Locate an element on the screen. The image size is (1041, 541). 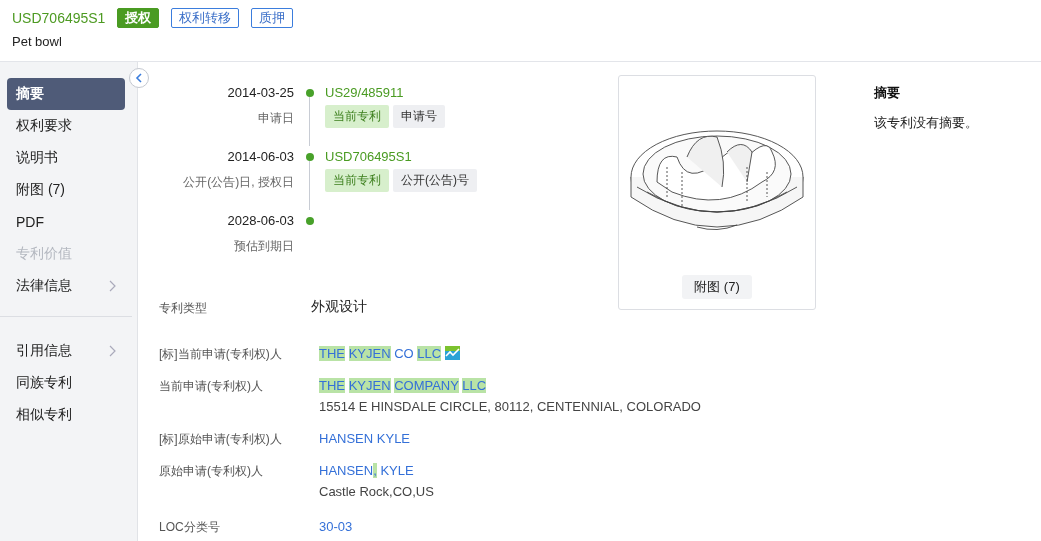
sidebar-item: 专利价值 is located at coordinates (44, 253).